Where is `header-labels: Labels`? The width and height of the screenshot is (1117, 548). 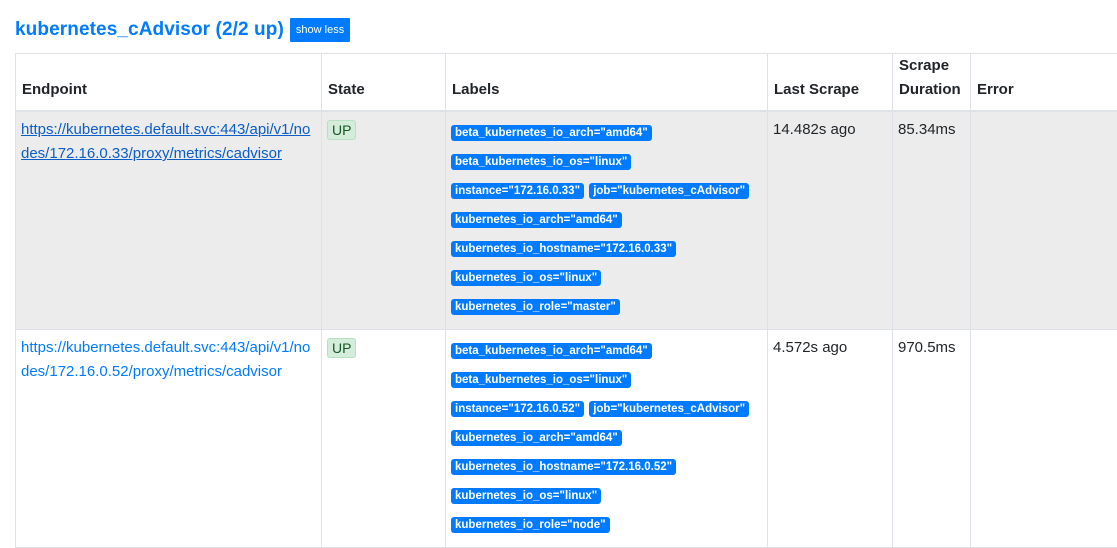 header-labels: Labels is located at coordinates (607, 83).